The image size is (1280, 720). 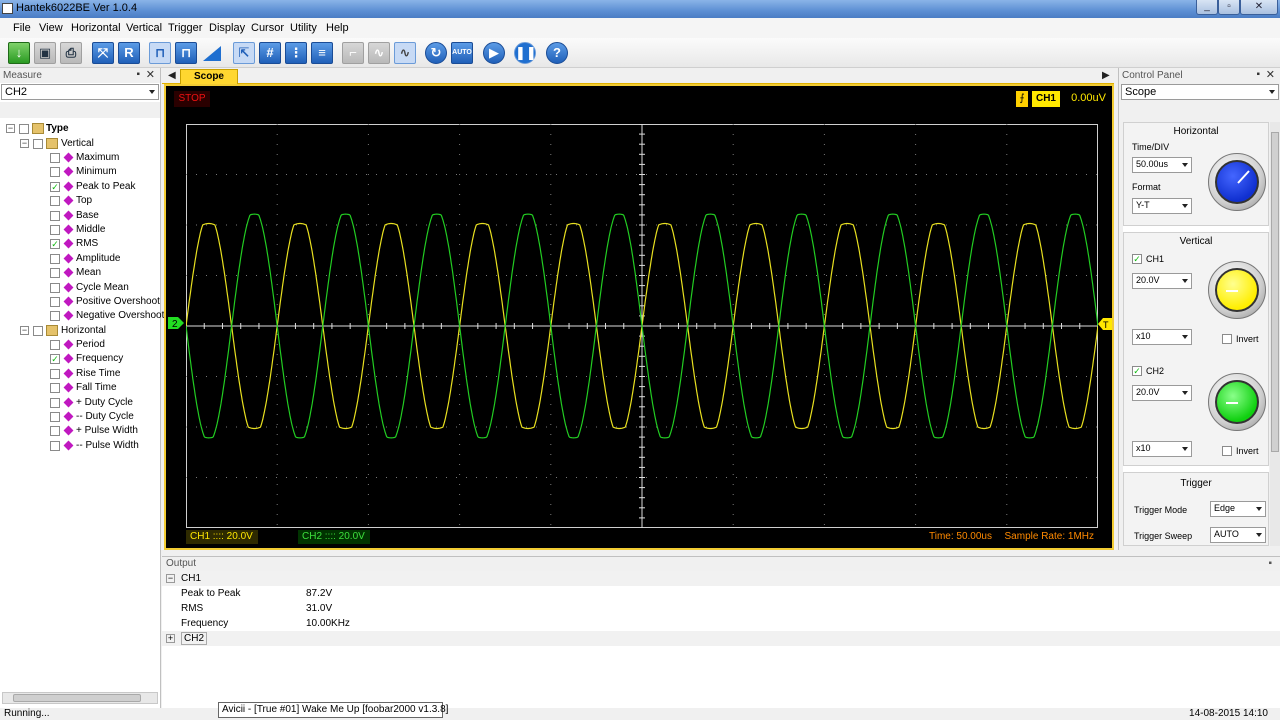 What do you see at coordinates (337, 28) in the screenshot?
I see `menu-help: Help` at bounding box center [337, 28].